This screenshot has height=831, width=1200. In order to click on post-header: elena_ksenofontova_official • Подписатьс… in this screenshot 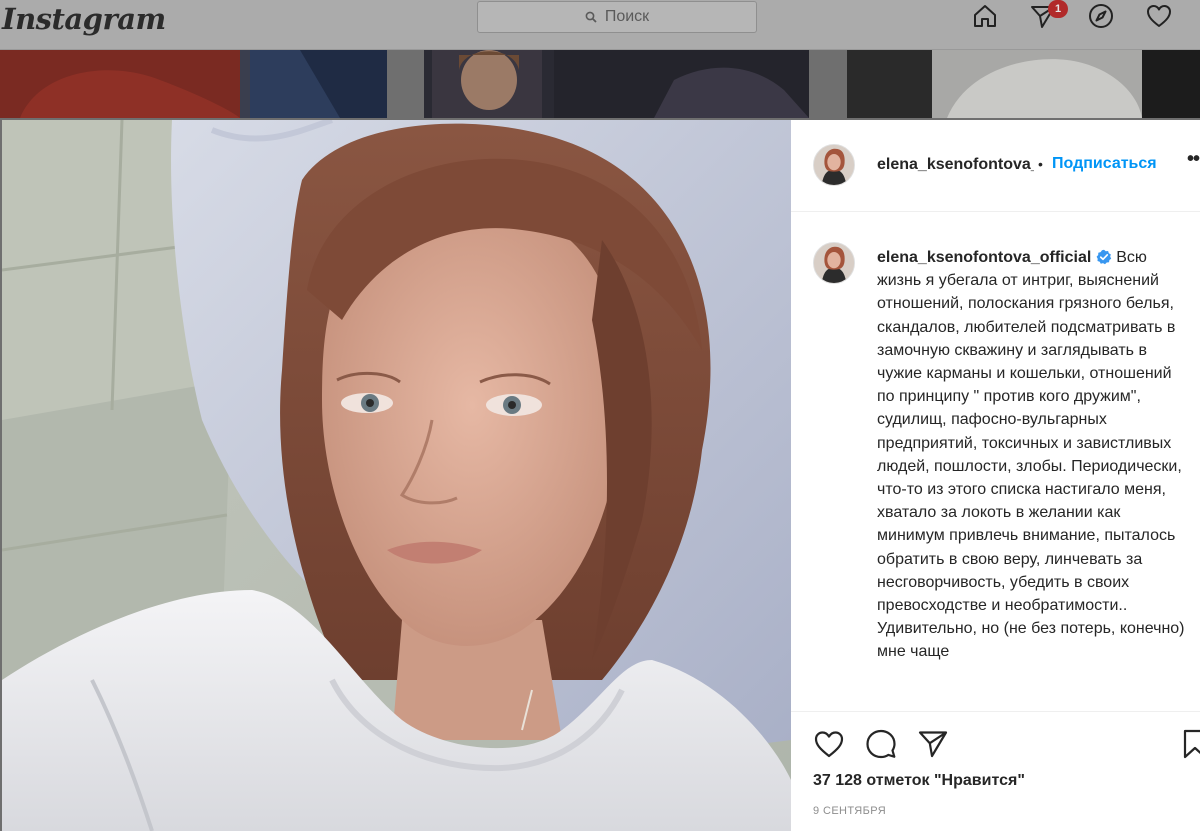, I will do `click(995, 166)`.